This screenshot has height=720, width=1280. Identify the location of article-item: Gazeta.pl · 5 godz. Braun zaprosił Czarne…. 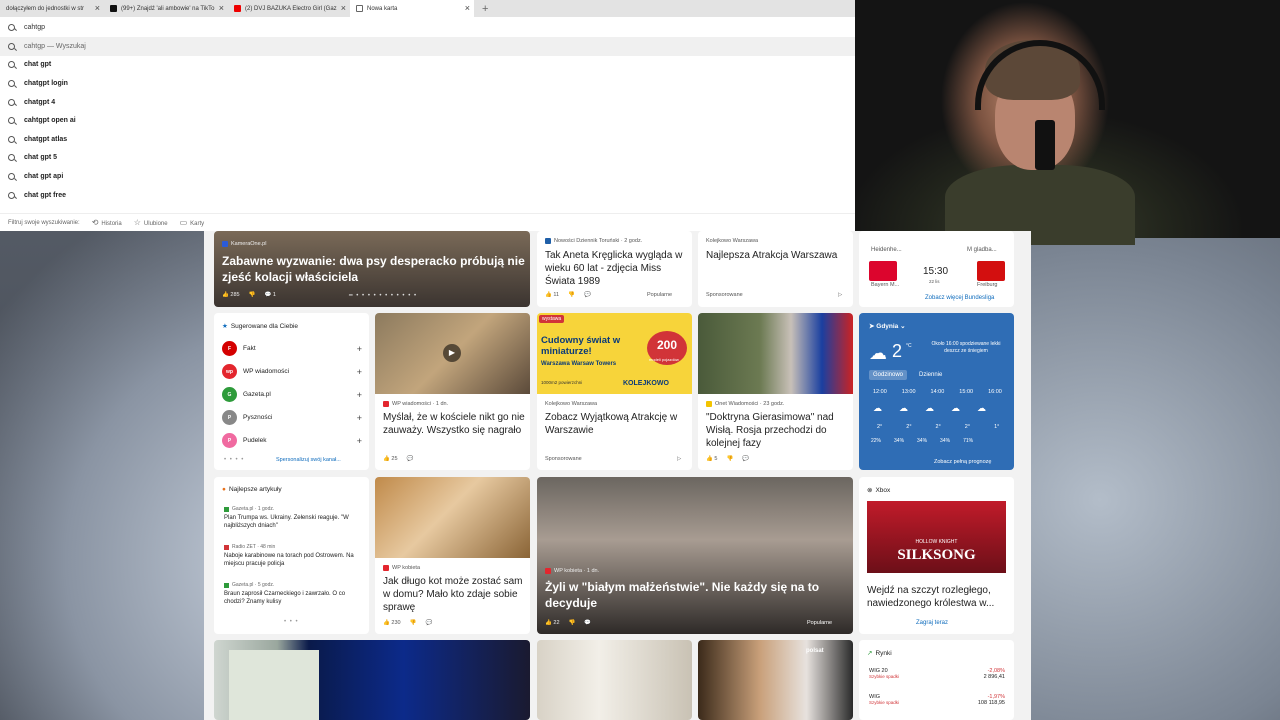
(292, 594).